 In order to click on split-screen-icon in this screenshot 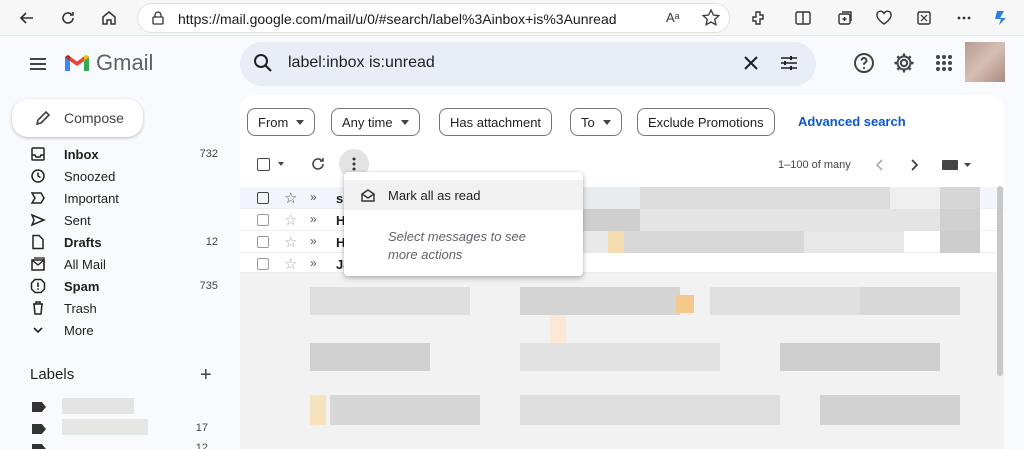, I will do `click(803, 18)`.